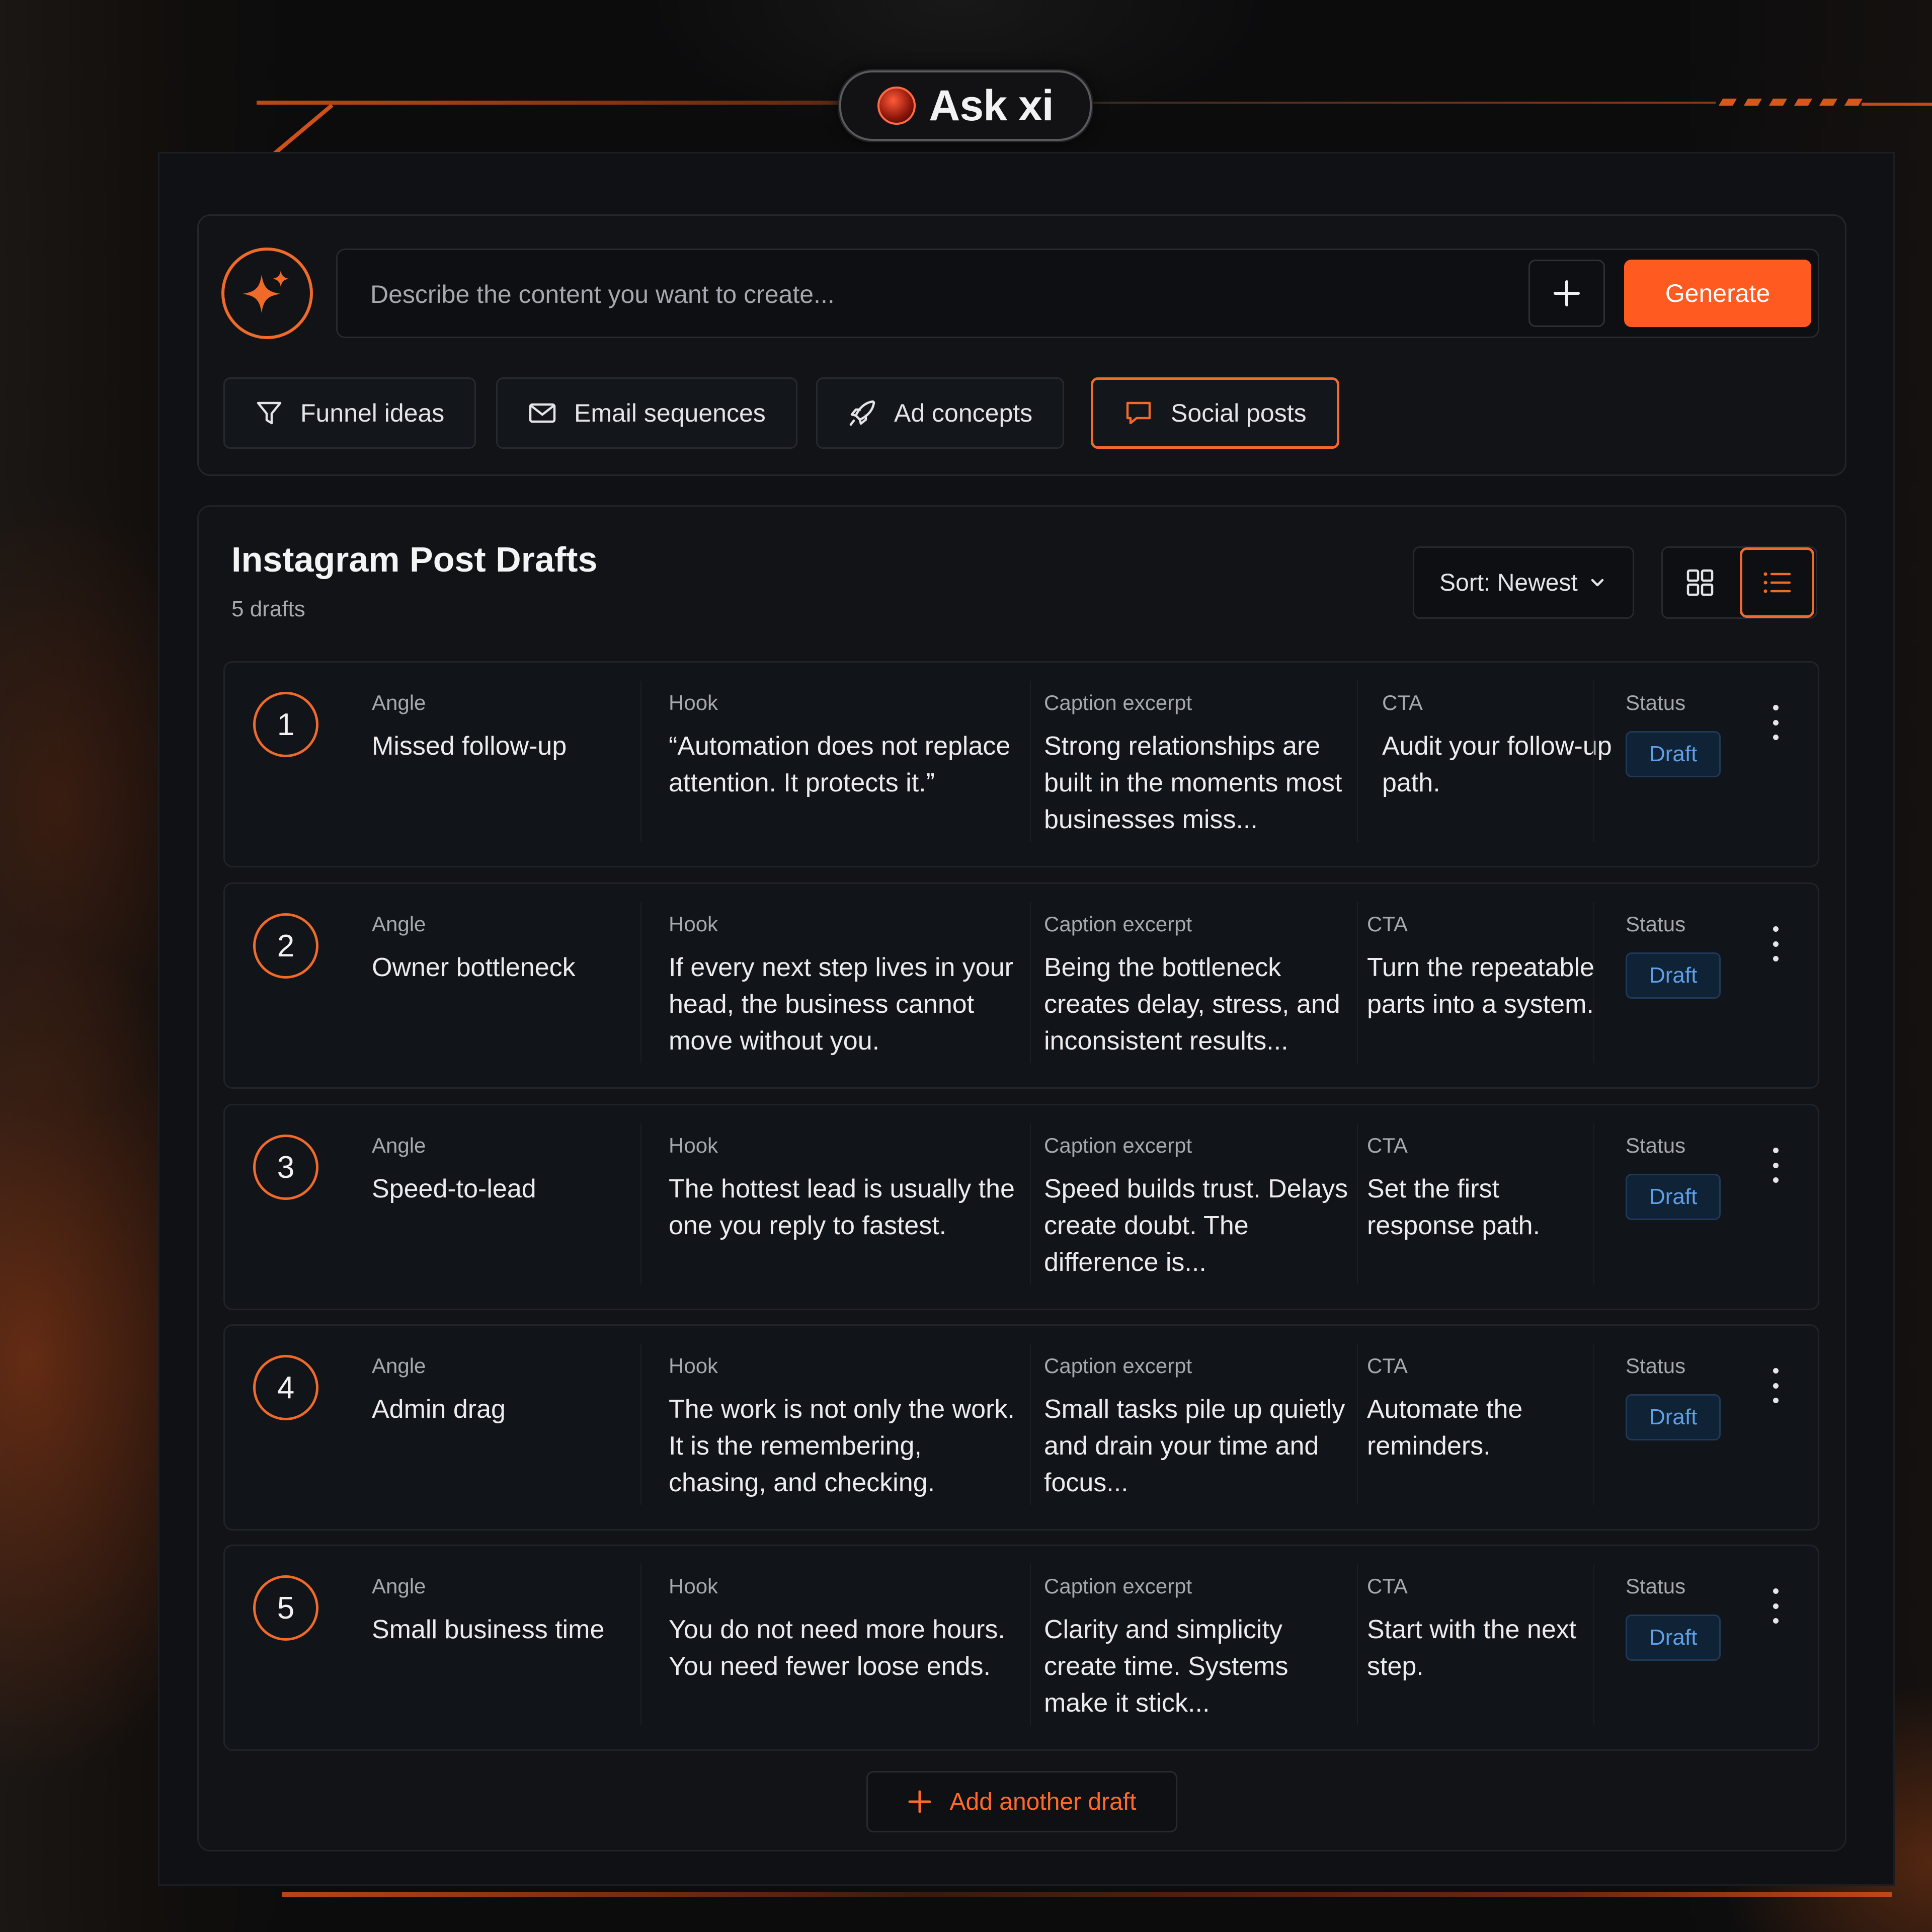 This screenshot has width=1932, height=1932. I want to click on cta-value: Automate the reminders., so click(1445, 1428).